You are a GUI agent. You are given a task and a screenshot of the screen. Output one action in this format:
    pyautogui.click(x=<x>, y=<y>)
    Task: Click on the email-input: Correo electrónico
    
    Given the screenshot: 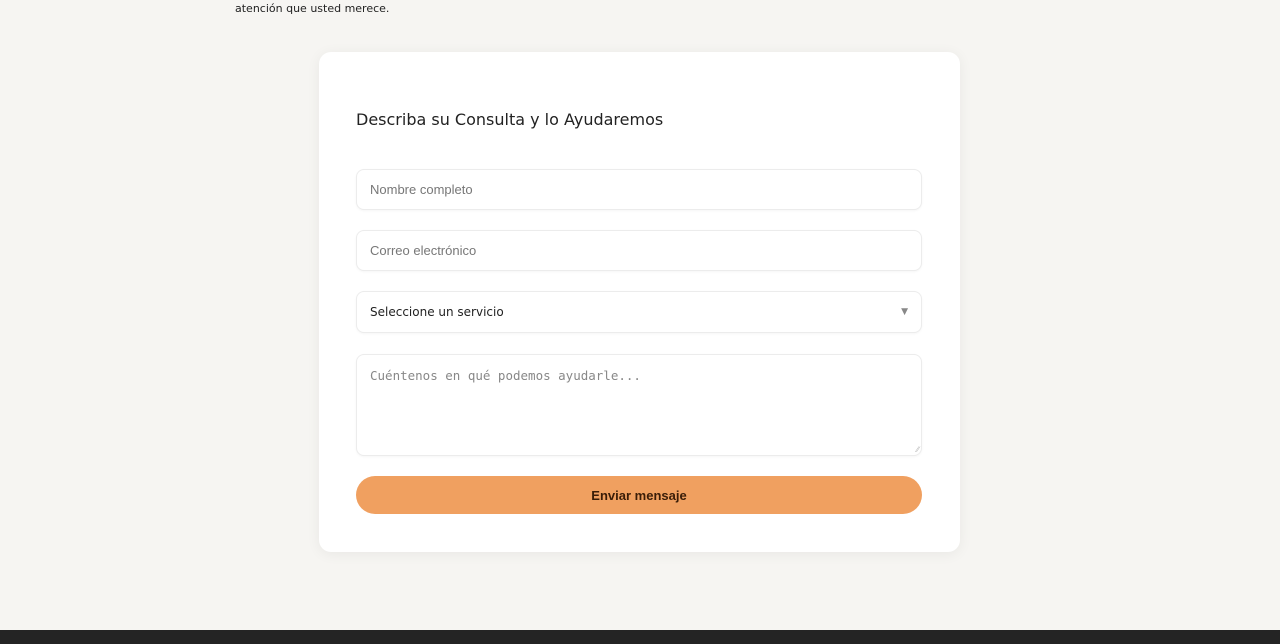 What is the action you would take?
    pyautogui.click(x=639, y=250)
    